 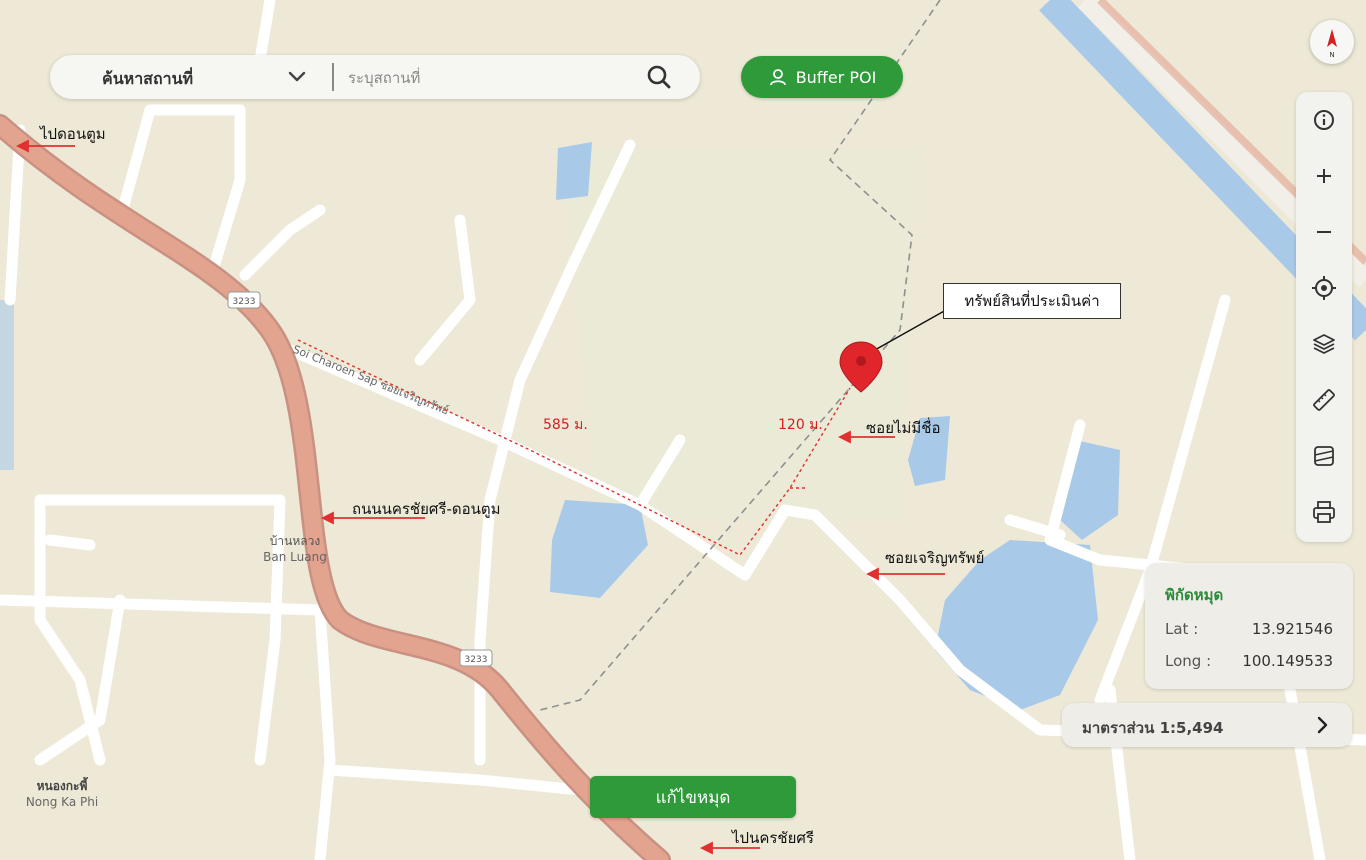 I want to click on buffer-poi-button: Buffer POI, so click(x=822, y=77).